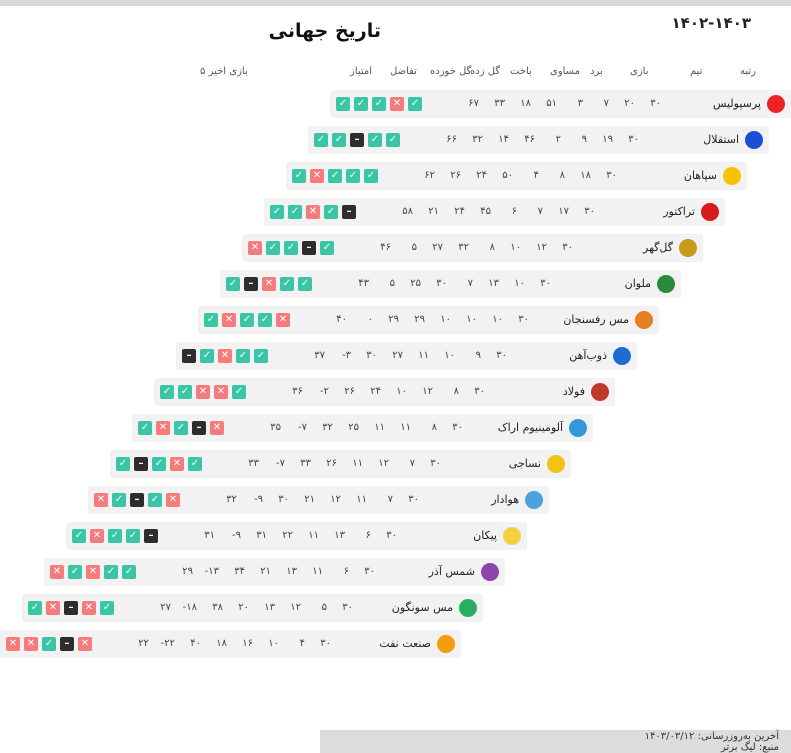 This screenshot has height=753, width=791. What do you see at coordinates (538, 140) in the screenshot?
I see `table-row: استقلال ۳۰ ۱۹ ۹ ۲ ۴۶ ۱۴ ۳۲ ۶۶ ✓ ✓ – ✓ ✓` at bounding box center [538, 140].